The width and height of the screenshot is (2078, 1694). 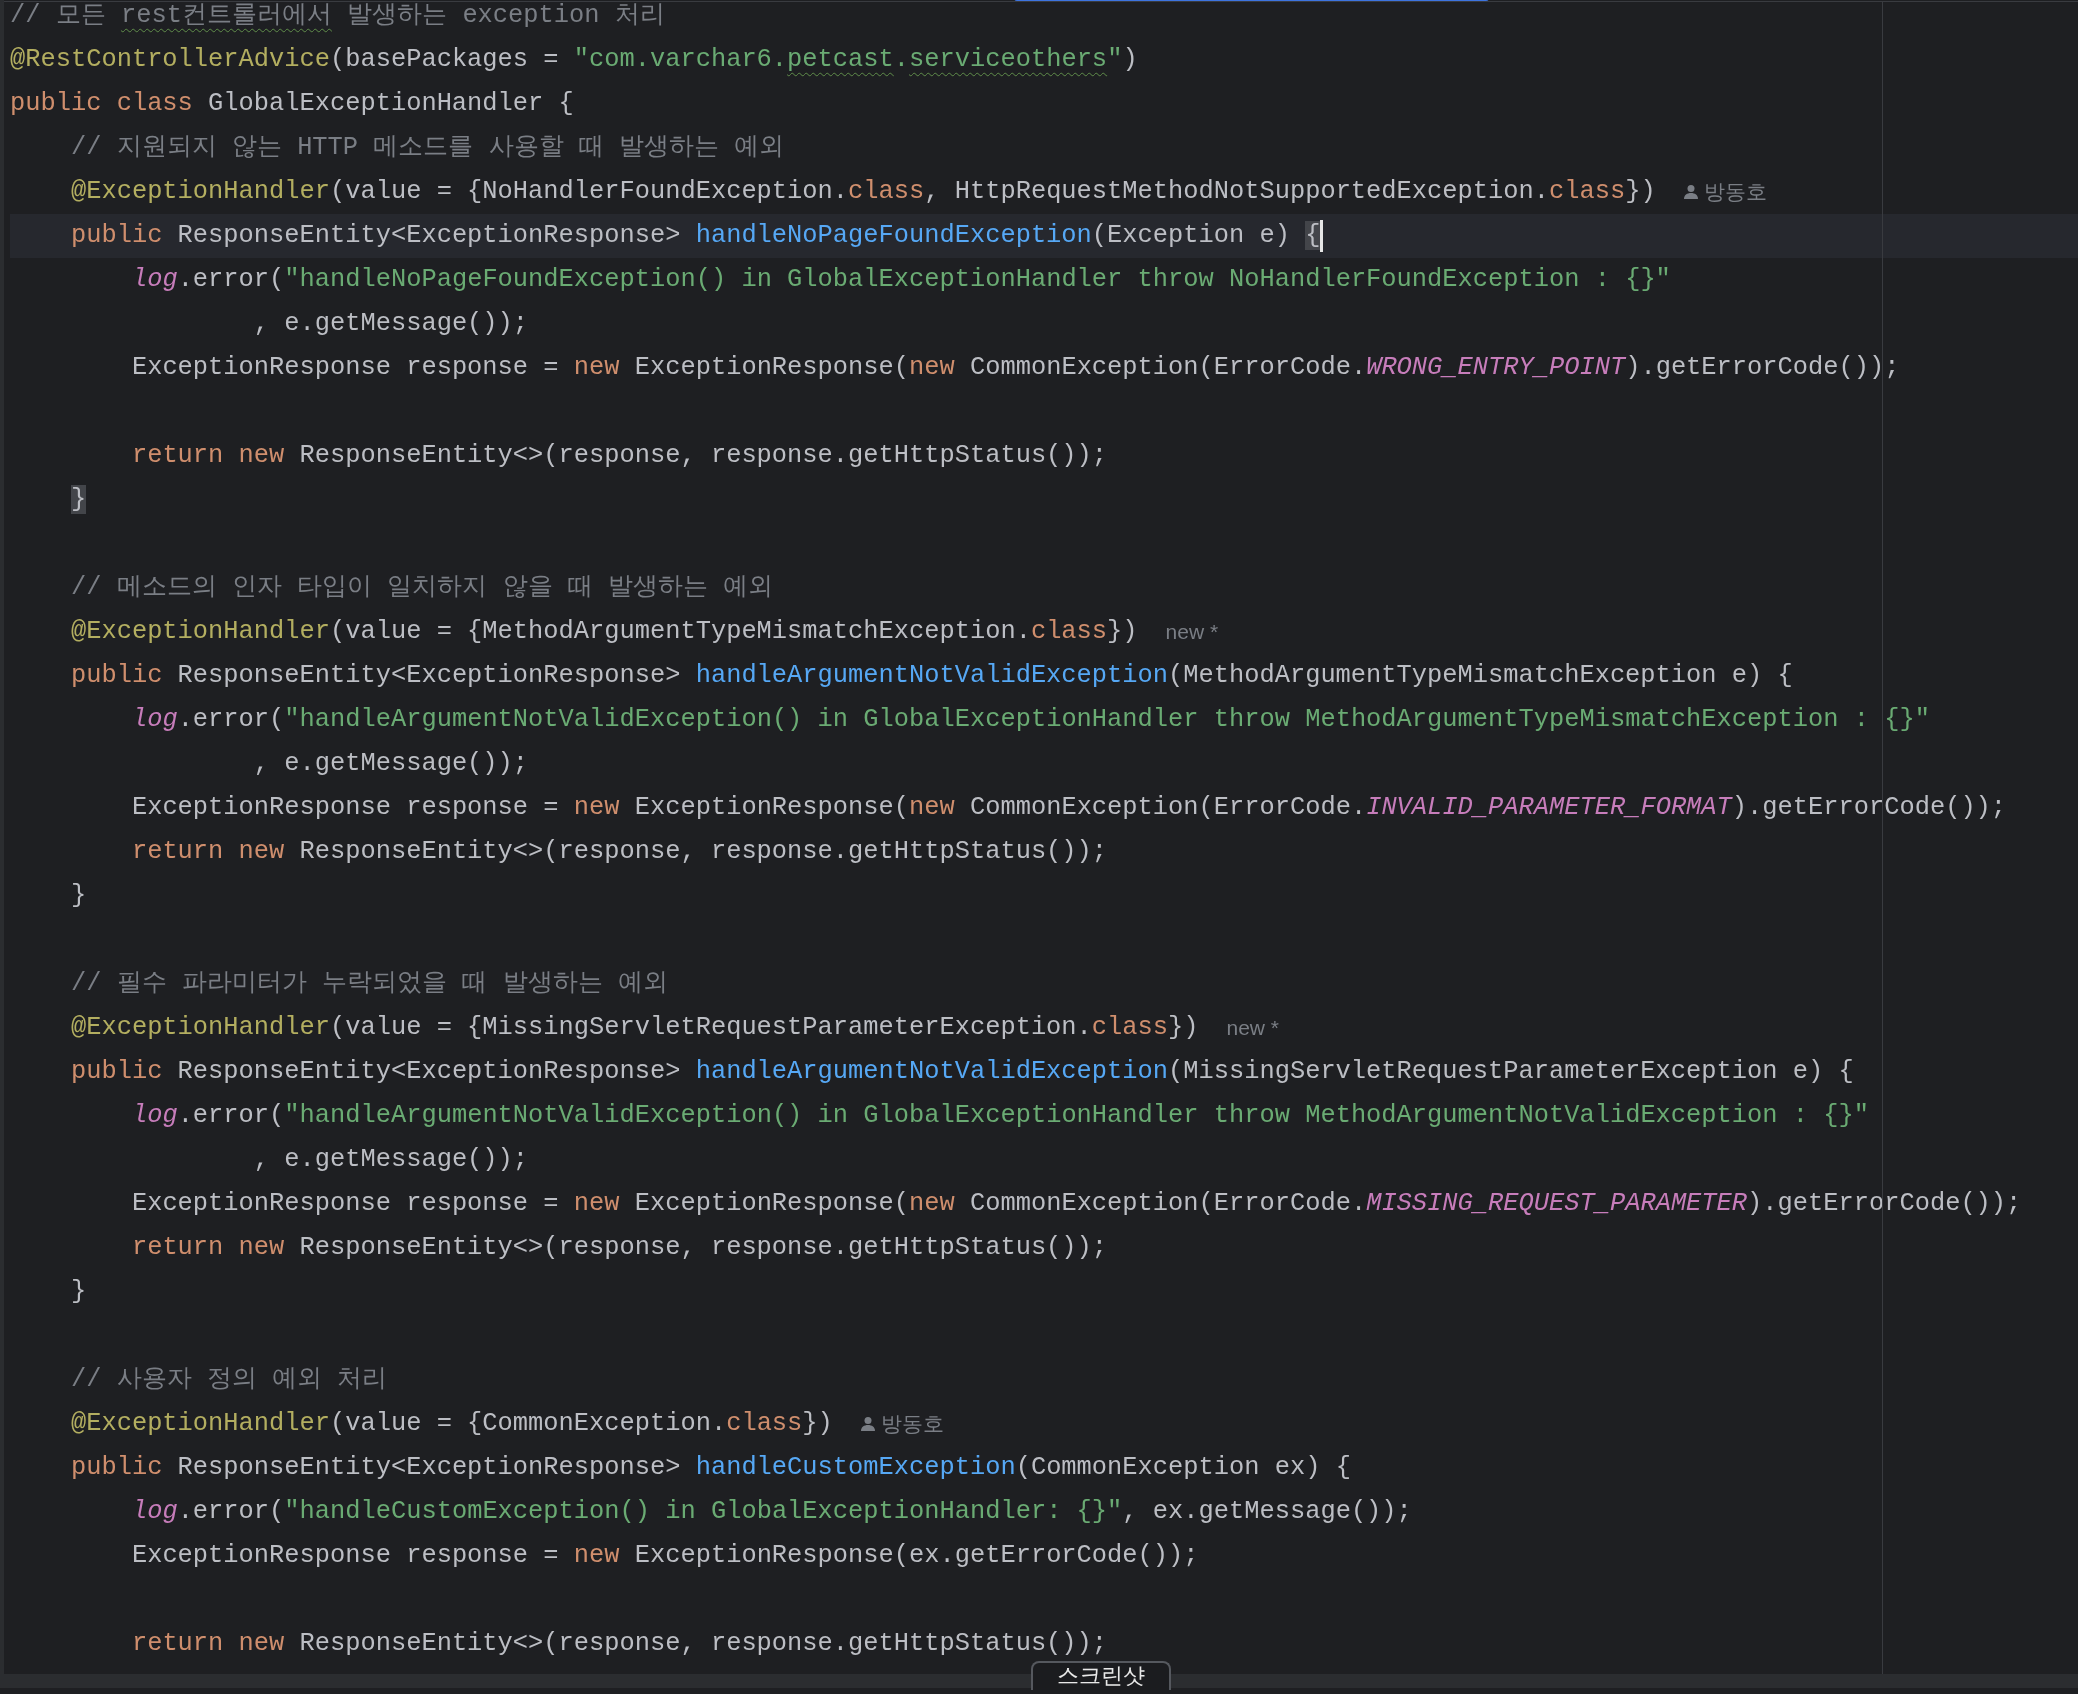 I want to click on code-line: @RestControllerAdvice(basePackages = "com.varchar6.petcast.serviceothers"), so click(x=574, y=60).